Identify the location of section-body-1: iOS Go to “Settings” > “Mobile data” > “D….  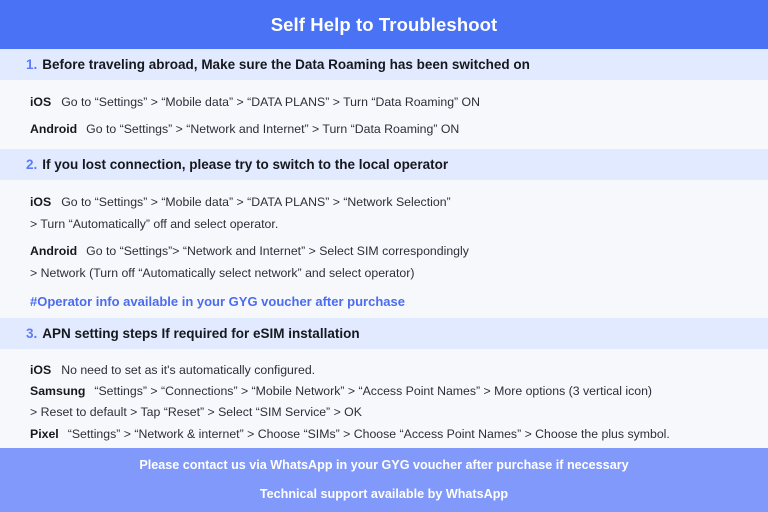
(384, 114).